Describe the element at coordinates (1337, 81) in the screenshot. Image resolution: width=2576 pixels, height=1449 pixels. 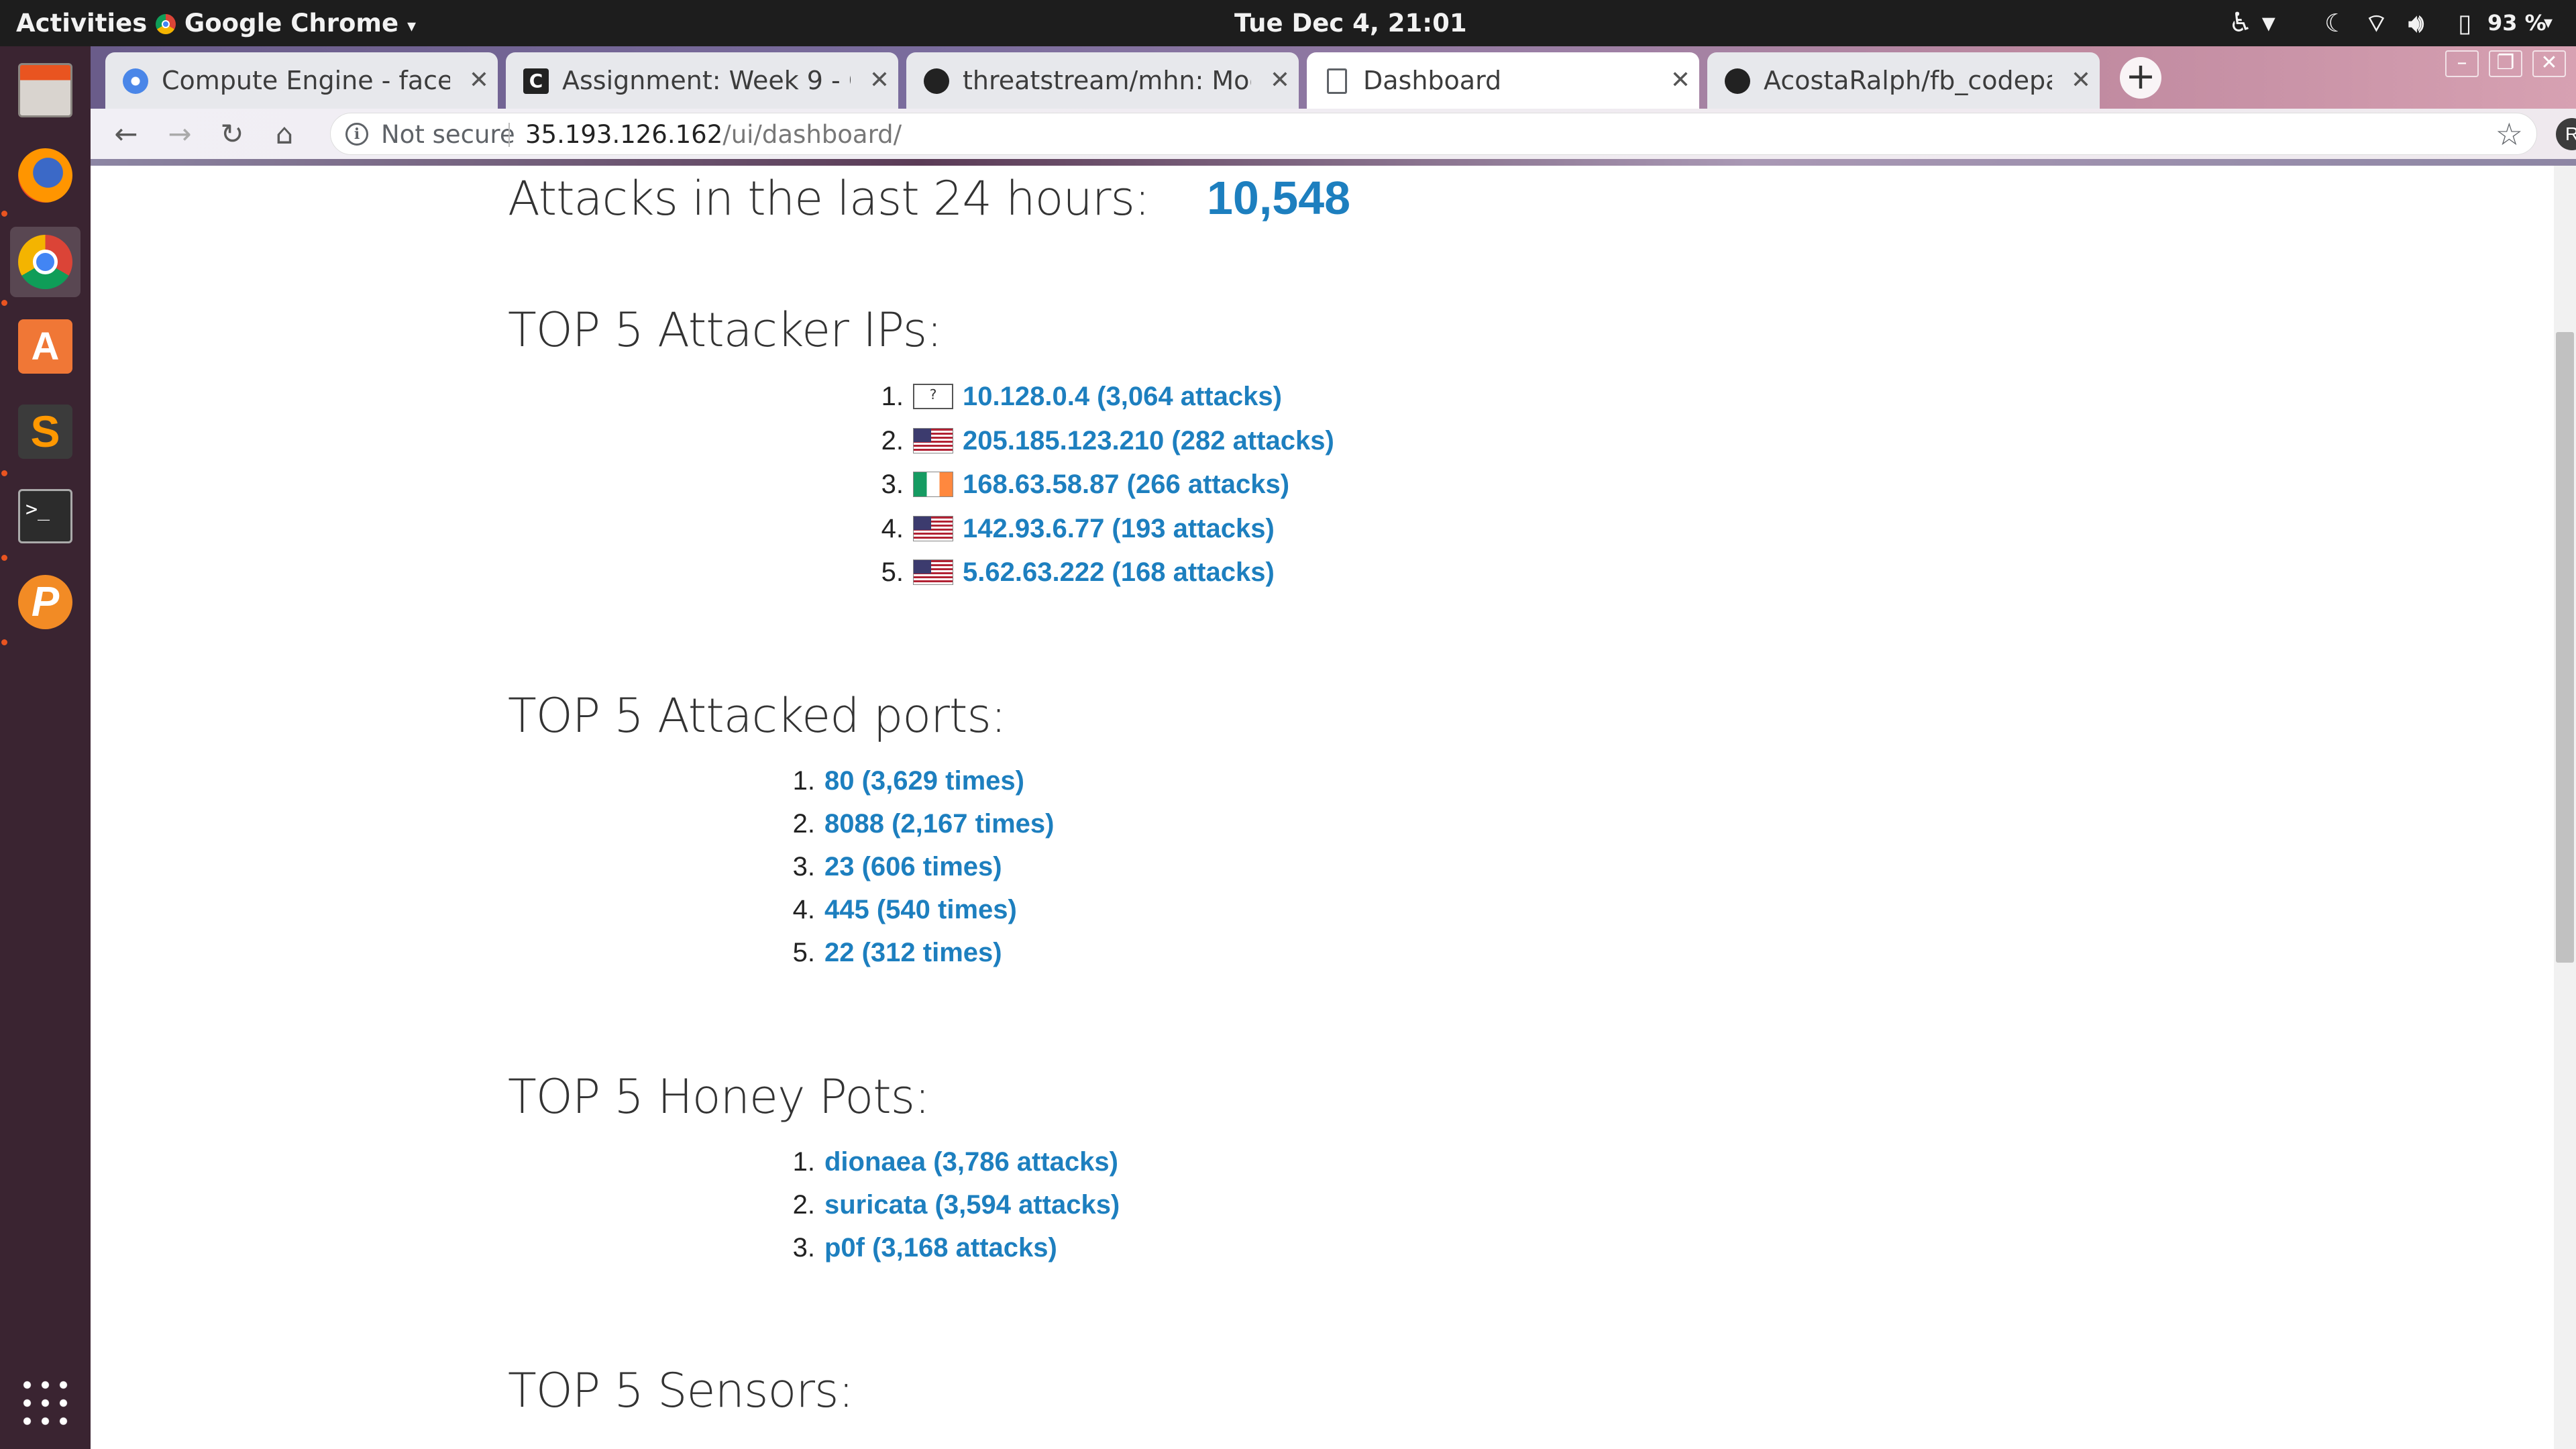
I see `page-icon` at that location.